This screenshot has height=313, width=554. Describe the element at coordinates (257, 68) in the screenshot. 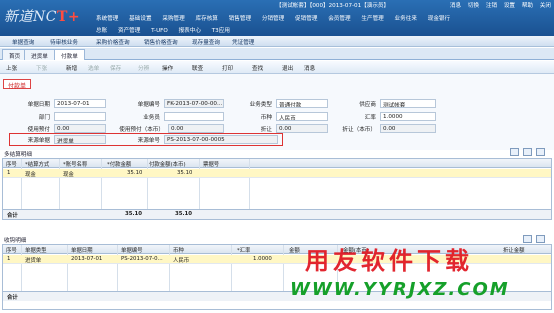

I see `find-button: 查找` at that location.